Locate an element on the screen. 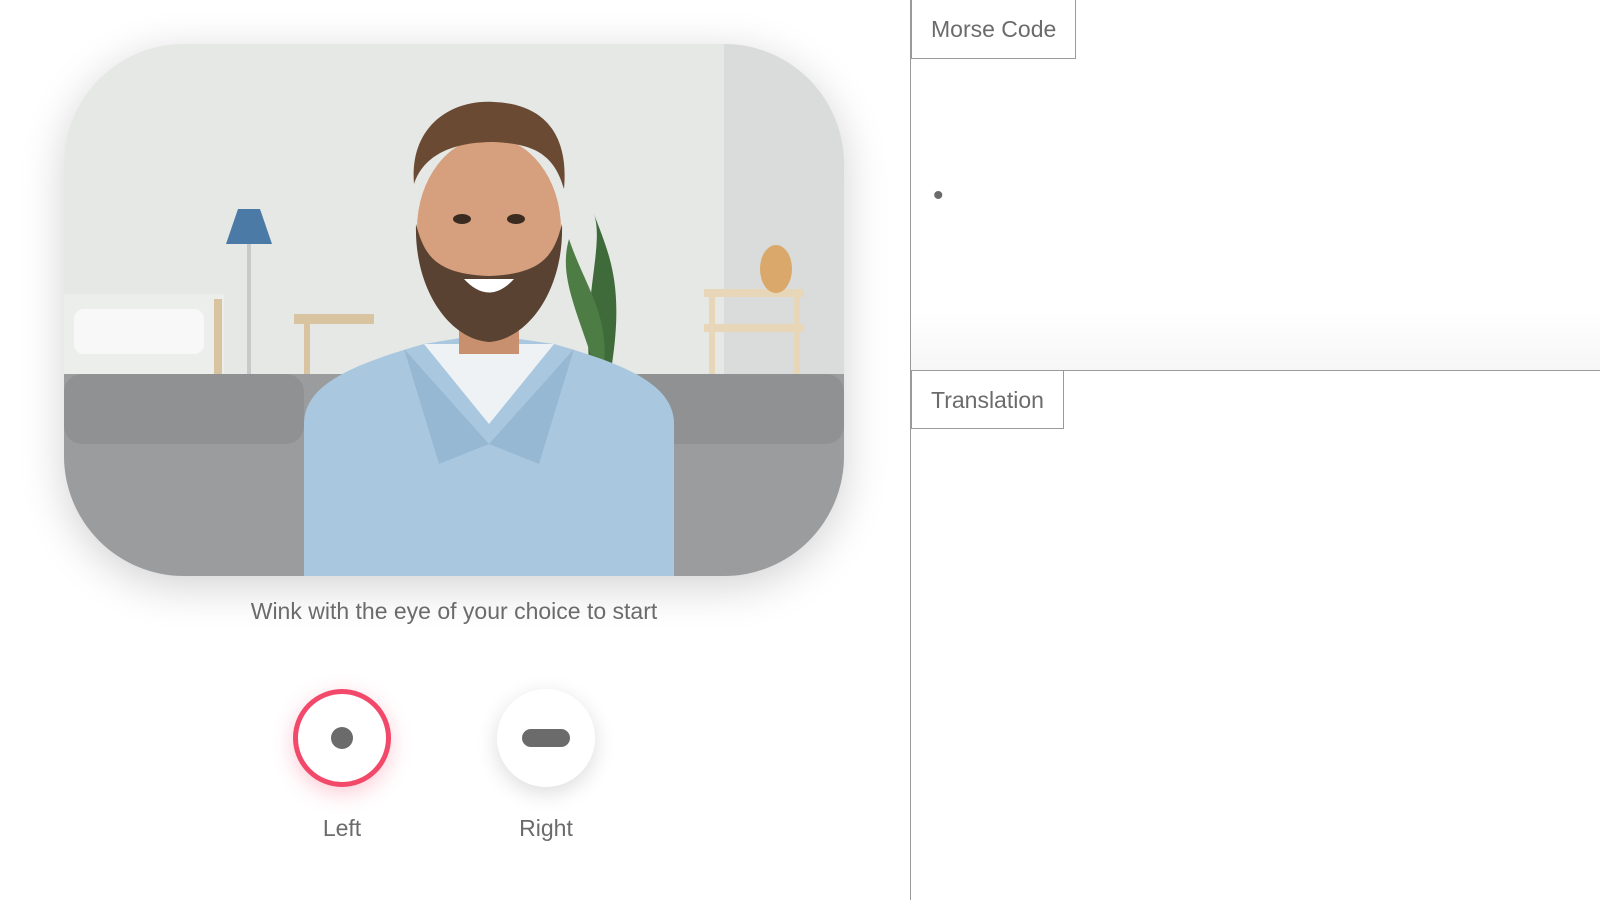  morse-code-tab: Morse Code is located at coordinates (994, 29).